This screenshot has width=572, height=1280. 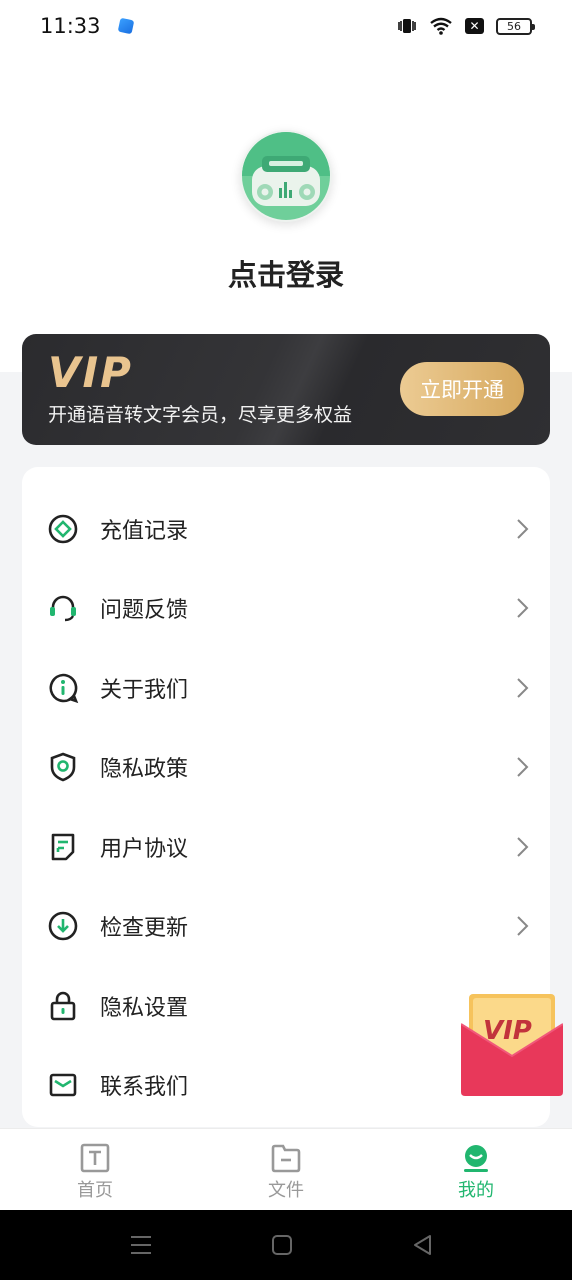 What do you see at coordinates (286, 766) in the screenshot?
I see `menu-item-privacy-policy: 隐私政策` at bounding box center [286, 766].